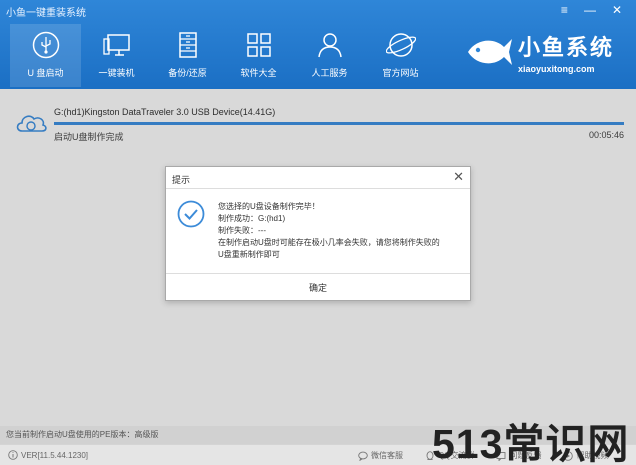 The image size is (636, 465). I want to click on nav-label: 人工服务, so click(329, 73).